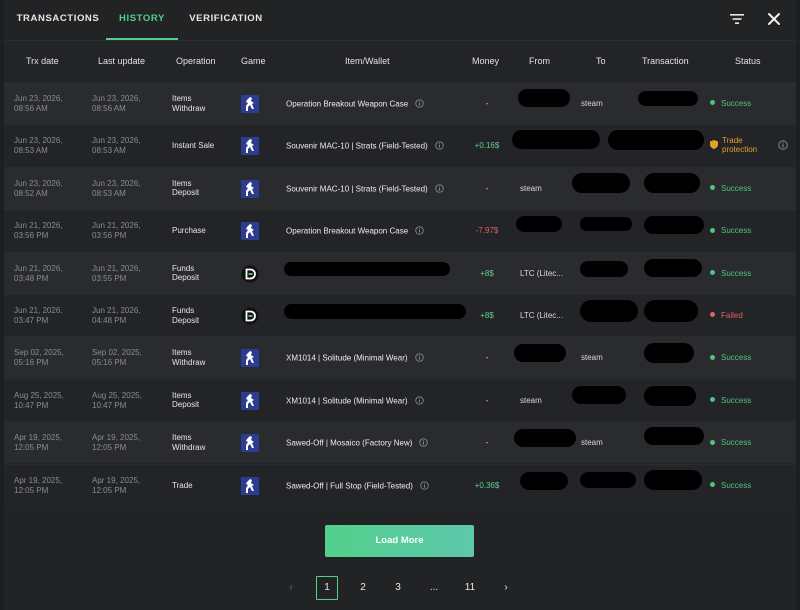 The width and height of the screenshot is (800, 610). I want to click on filter-icon, so click(737, 19).